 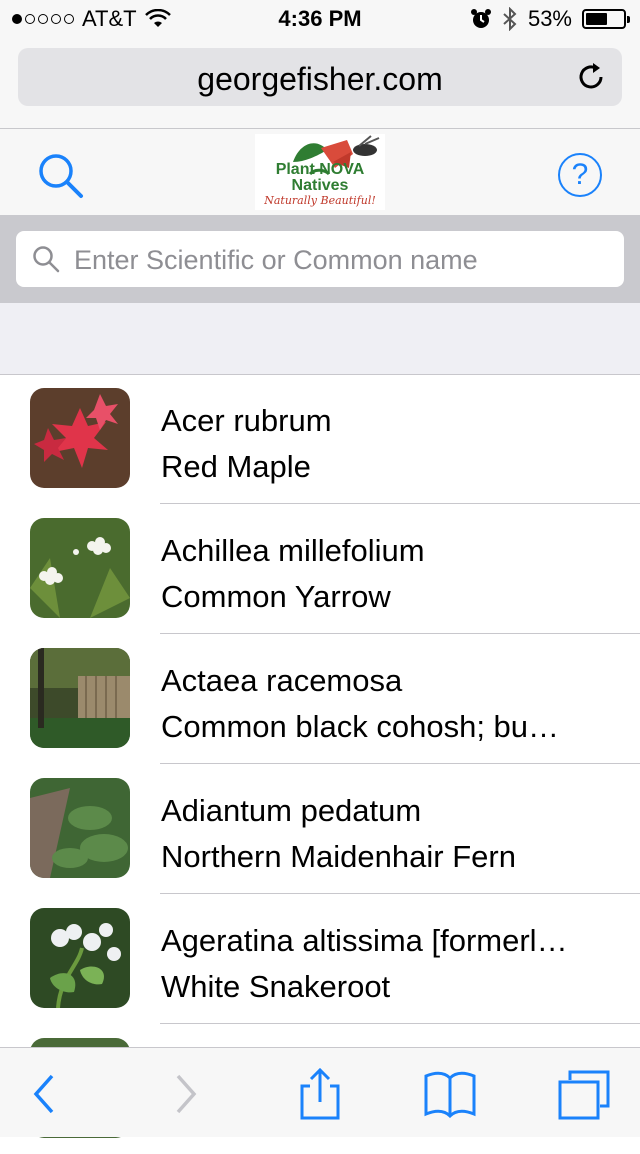 What do you see at coordinates (320, 569) in the screenshot?
I see `list-item: Achillea millefolium Common Yarrow` at bounding box center [320, 569].